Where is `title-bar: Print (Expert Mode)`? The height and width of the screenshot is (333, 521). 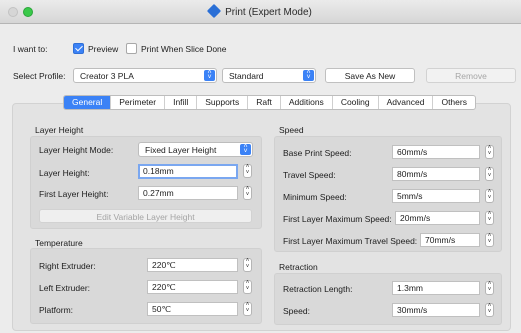
title-bar: Print (Expert Mode) is located at coordinates (260, 12).